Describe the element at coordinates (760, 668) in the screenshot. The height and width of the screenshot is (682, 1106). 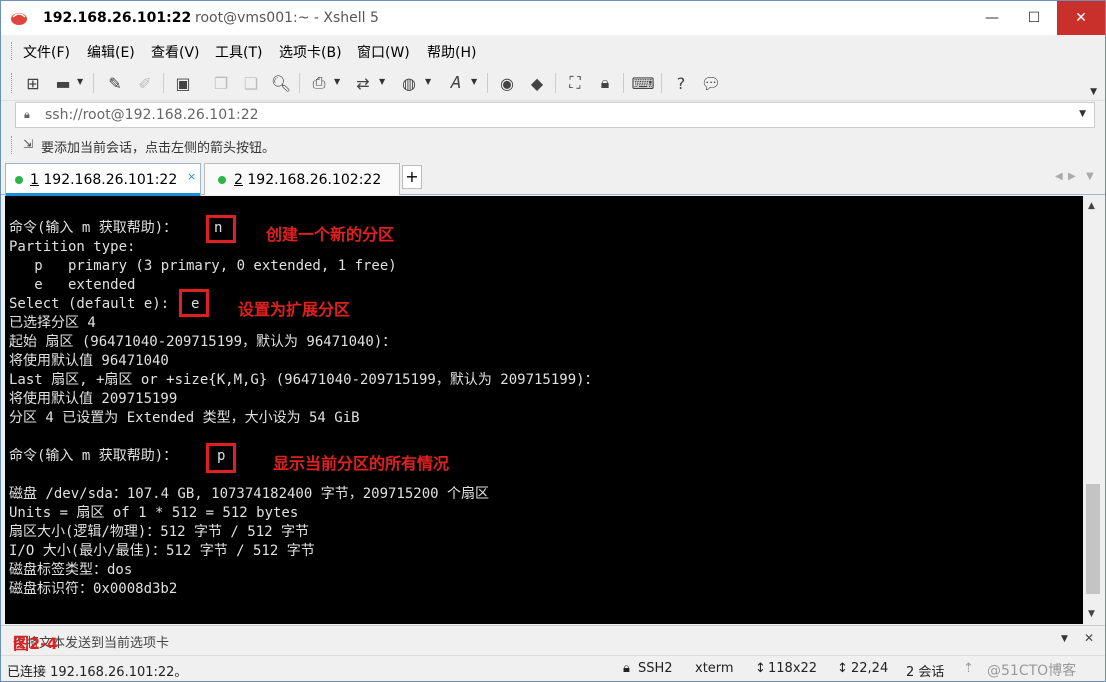
I see `size-icon: ↕` at that location.